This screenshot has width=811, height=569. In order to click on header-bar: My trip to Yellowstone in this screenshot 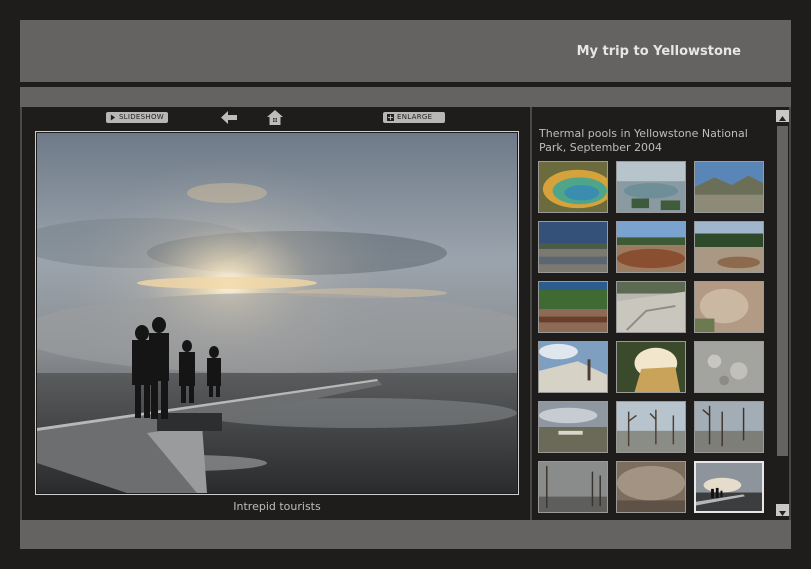, I will do `click(405, 51)`.